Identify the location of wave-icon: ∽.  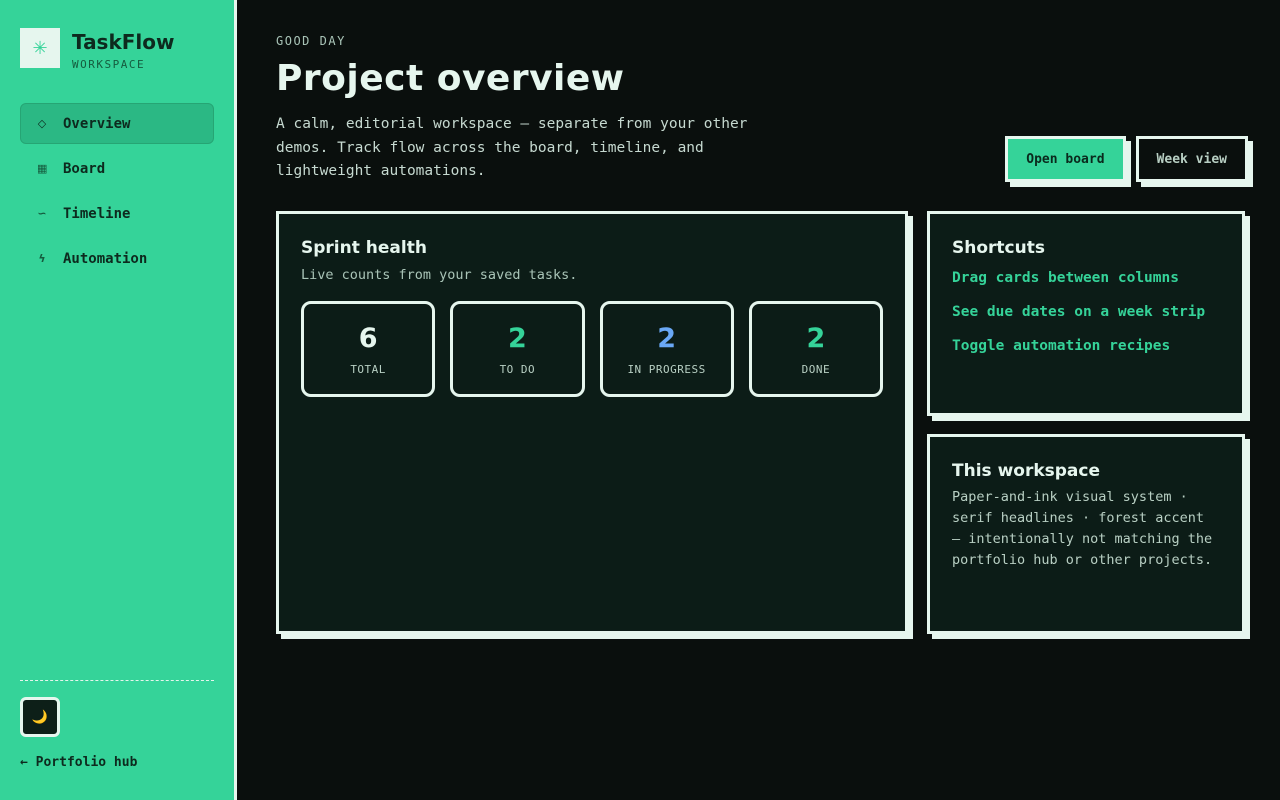
(42, 213).